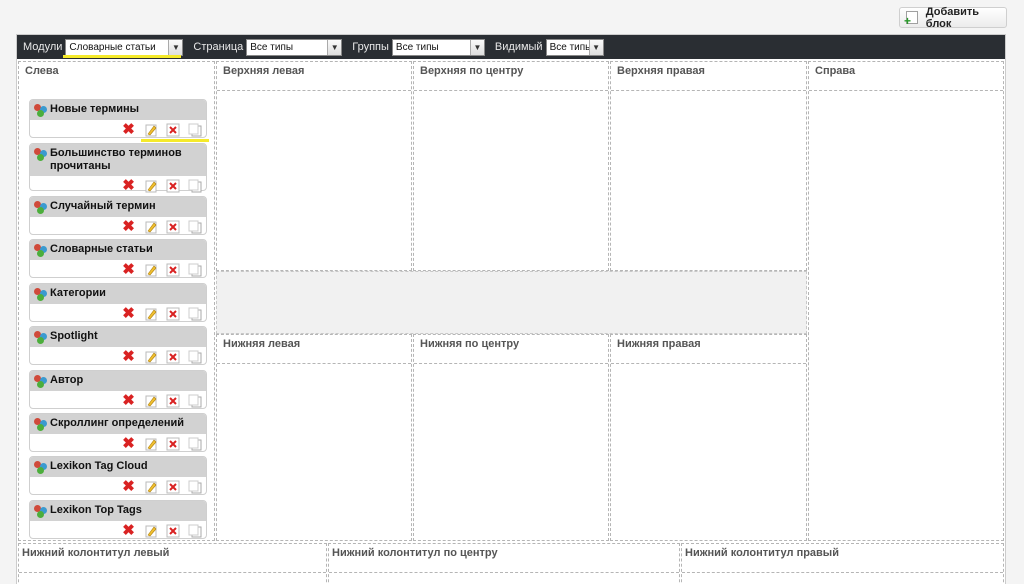 The height and width of the screenshot is (584, 1024). Describe the element at coordinates (518, 47) in the screenshot. I see `visible-filter-label: Видимый` at that location.